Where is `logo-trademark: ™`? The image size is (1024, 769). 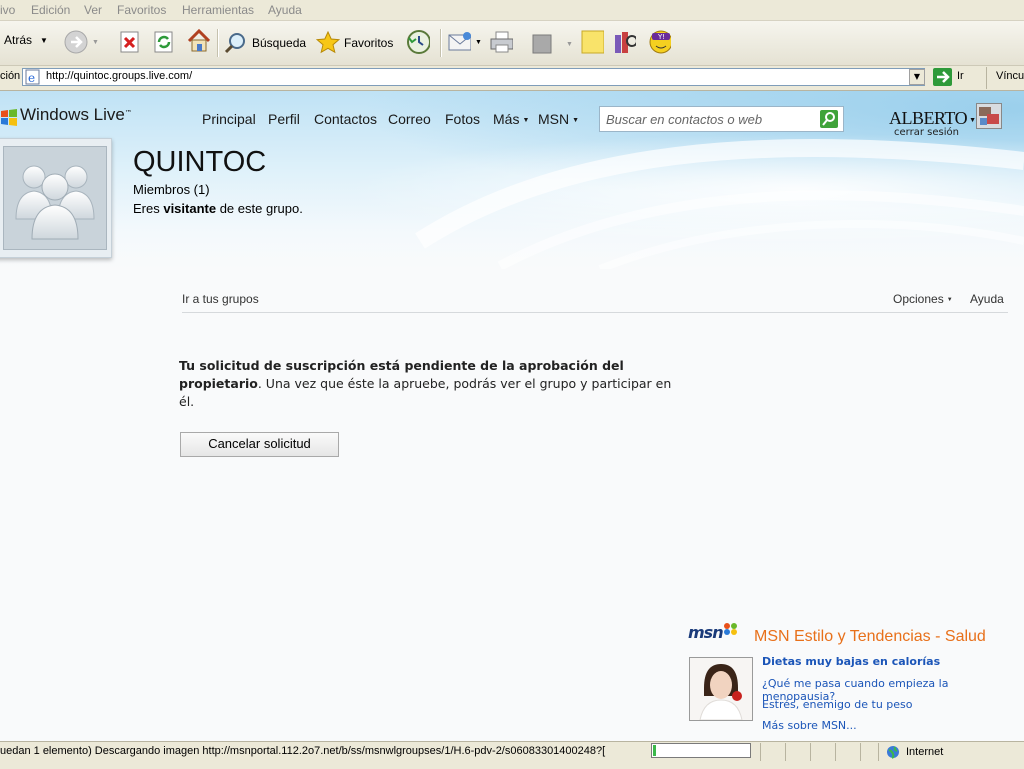
logo-trademark: ™ is located at coordinates (128, 113).